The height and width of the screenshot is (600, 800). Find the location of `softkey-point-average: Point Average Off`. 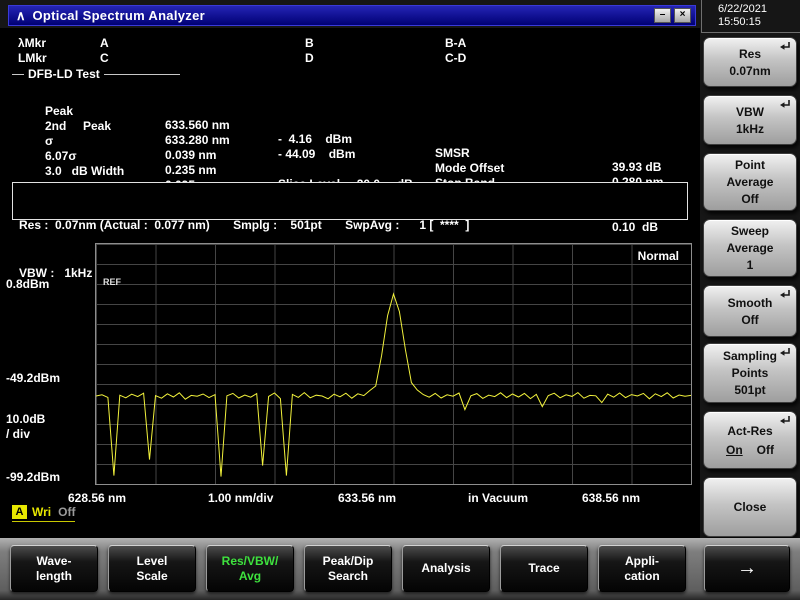

softkey-point-average: Point Average Off is located at coordinates (750, 182).